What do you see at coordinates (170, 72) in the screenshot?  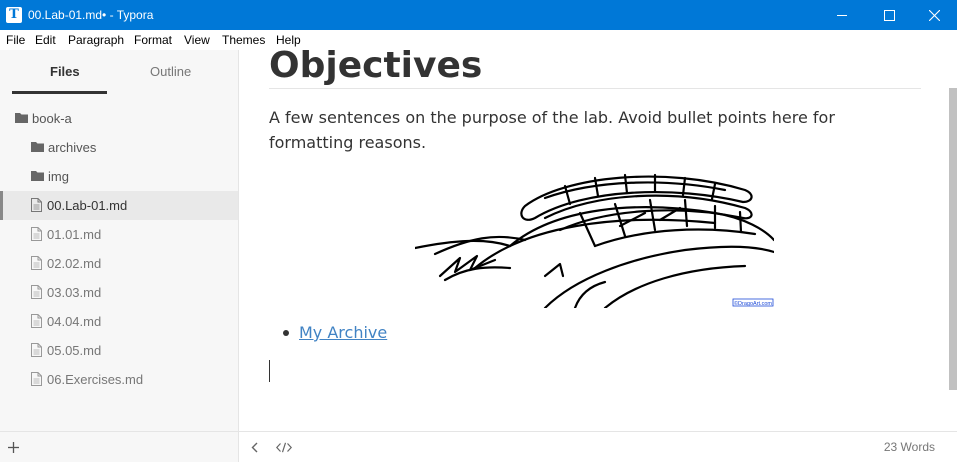 I see `tab-outline: Outline` at bounding box center [170, 72].